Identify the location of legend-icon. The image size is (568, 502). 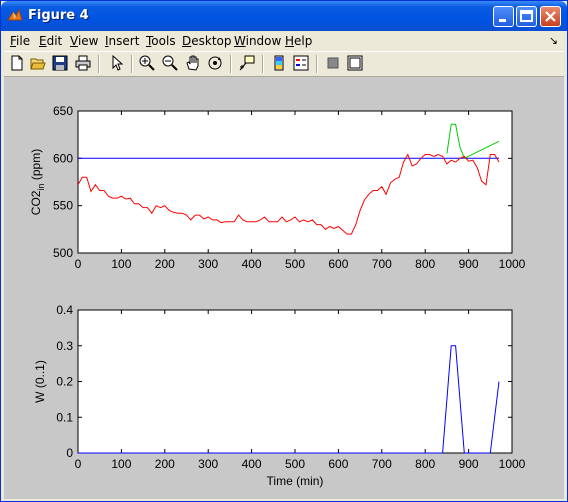
(301, 63).